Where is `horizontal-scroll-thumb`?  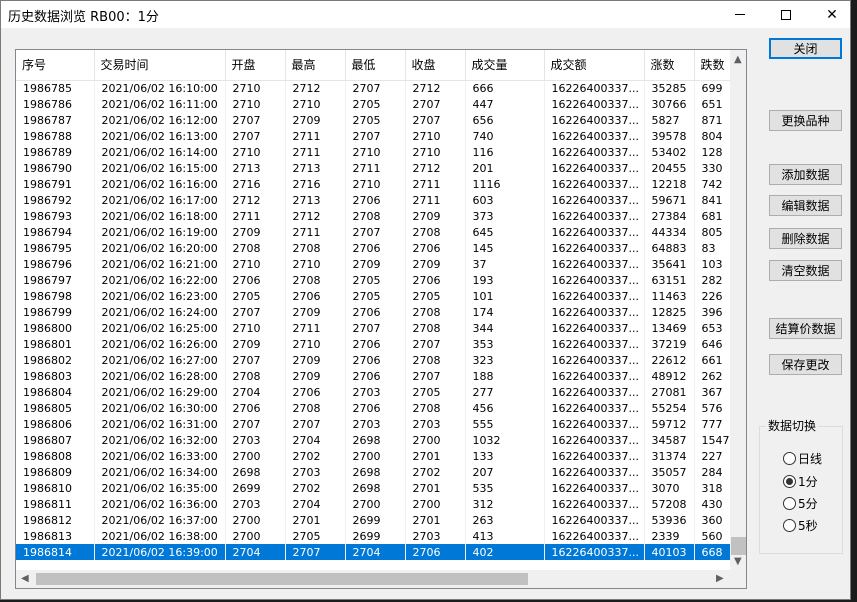 horizontal-scroll-thumb is located at coordinates (282, 579).